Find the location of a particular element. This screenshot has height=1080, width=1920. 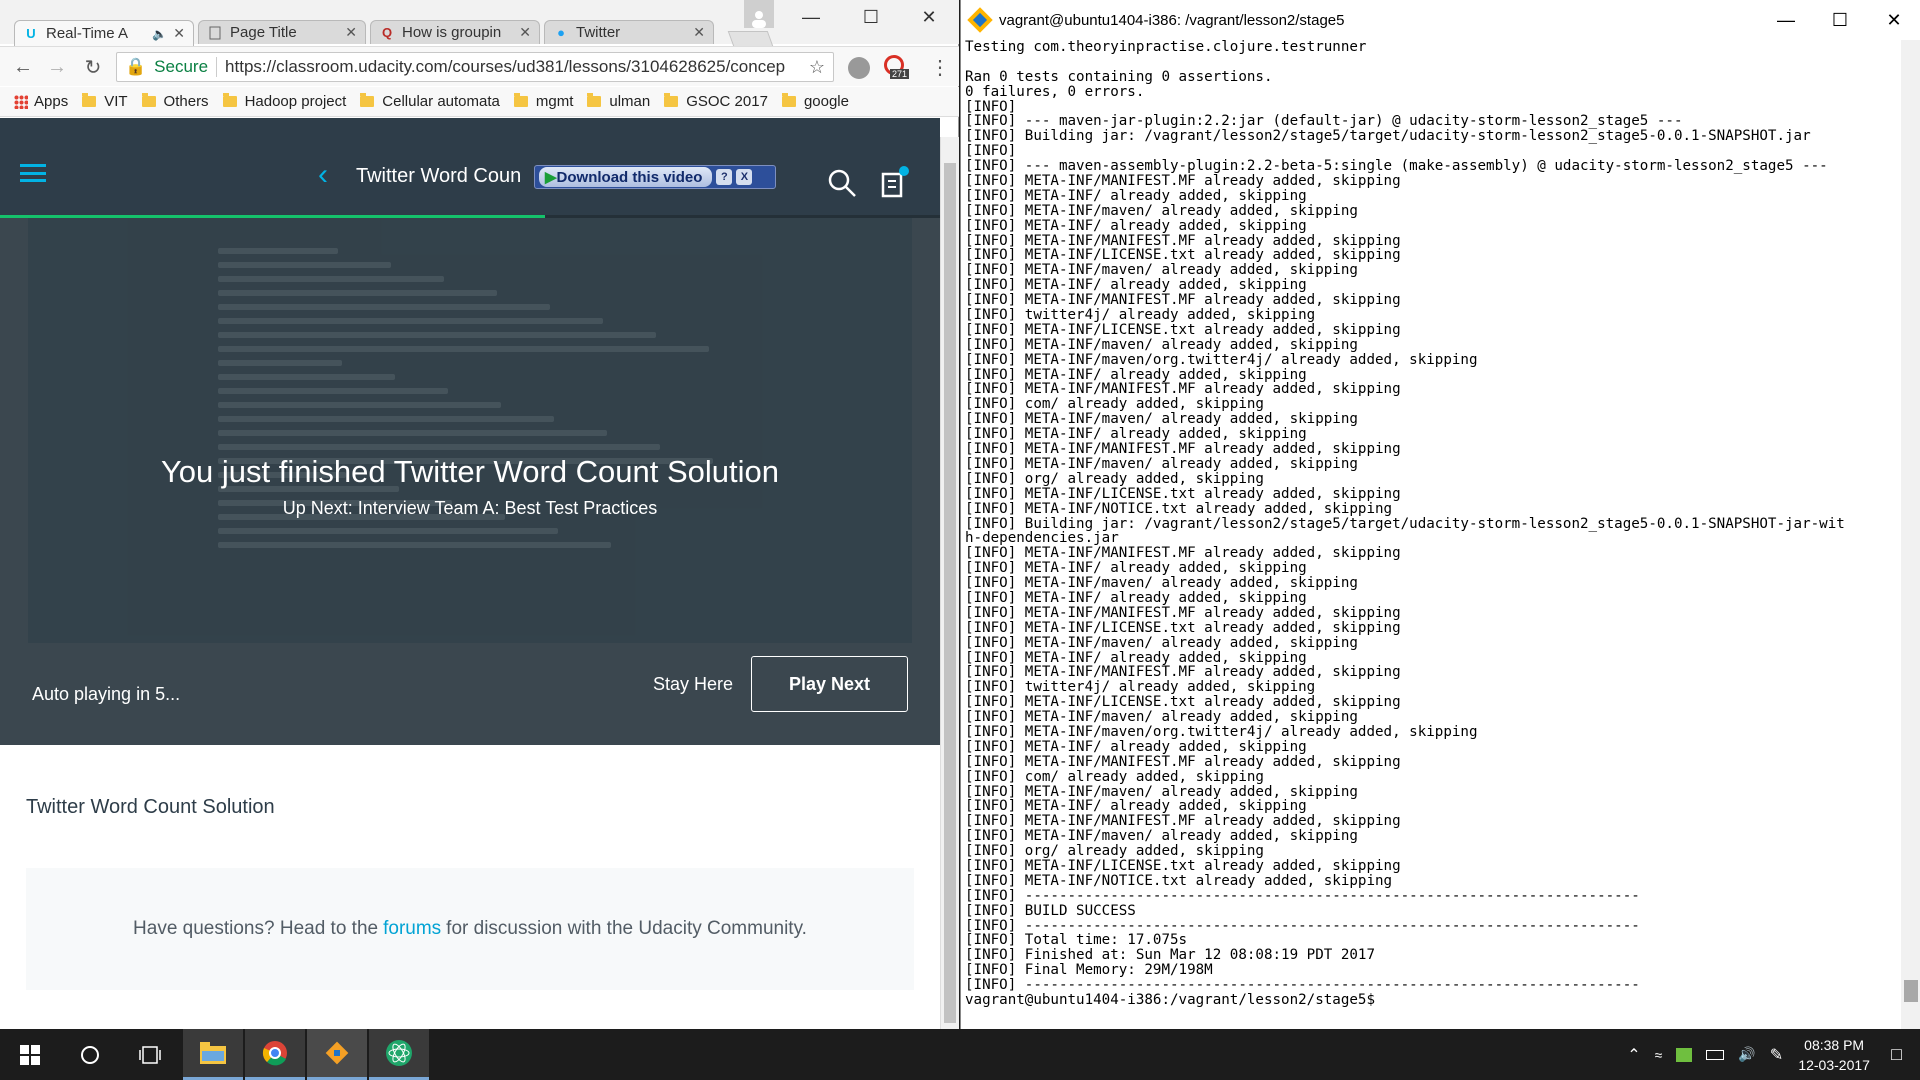

notifications-icon: □ is located at coordinates (1896, 1054).